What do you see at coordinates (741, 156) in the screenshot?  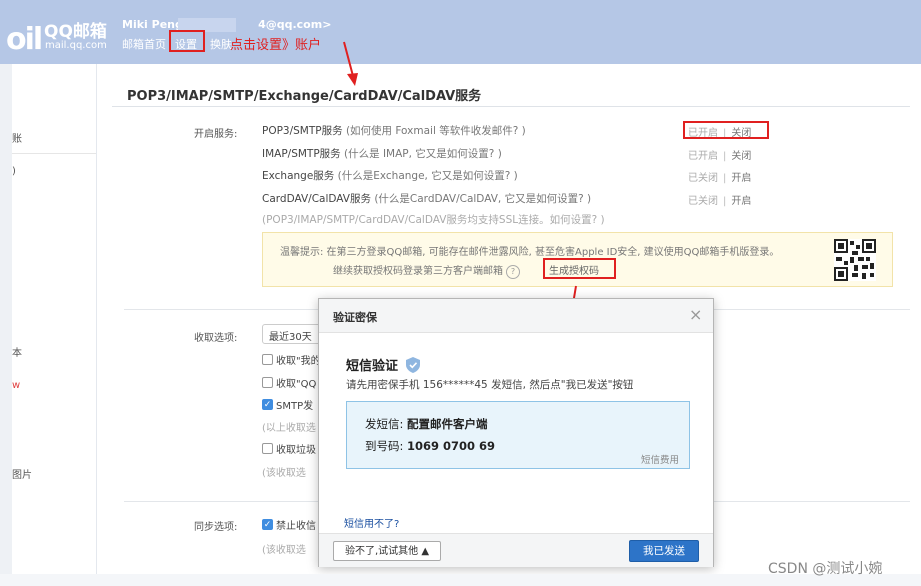 I see `toggle-imap-link: 关闭` at bounding box center [741, 156].